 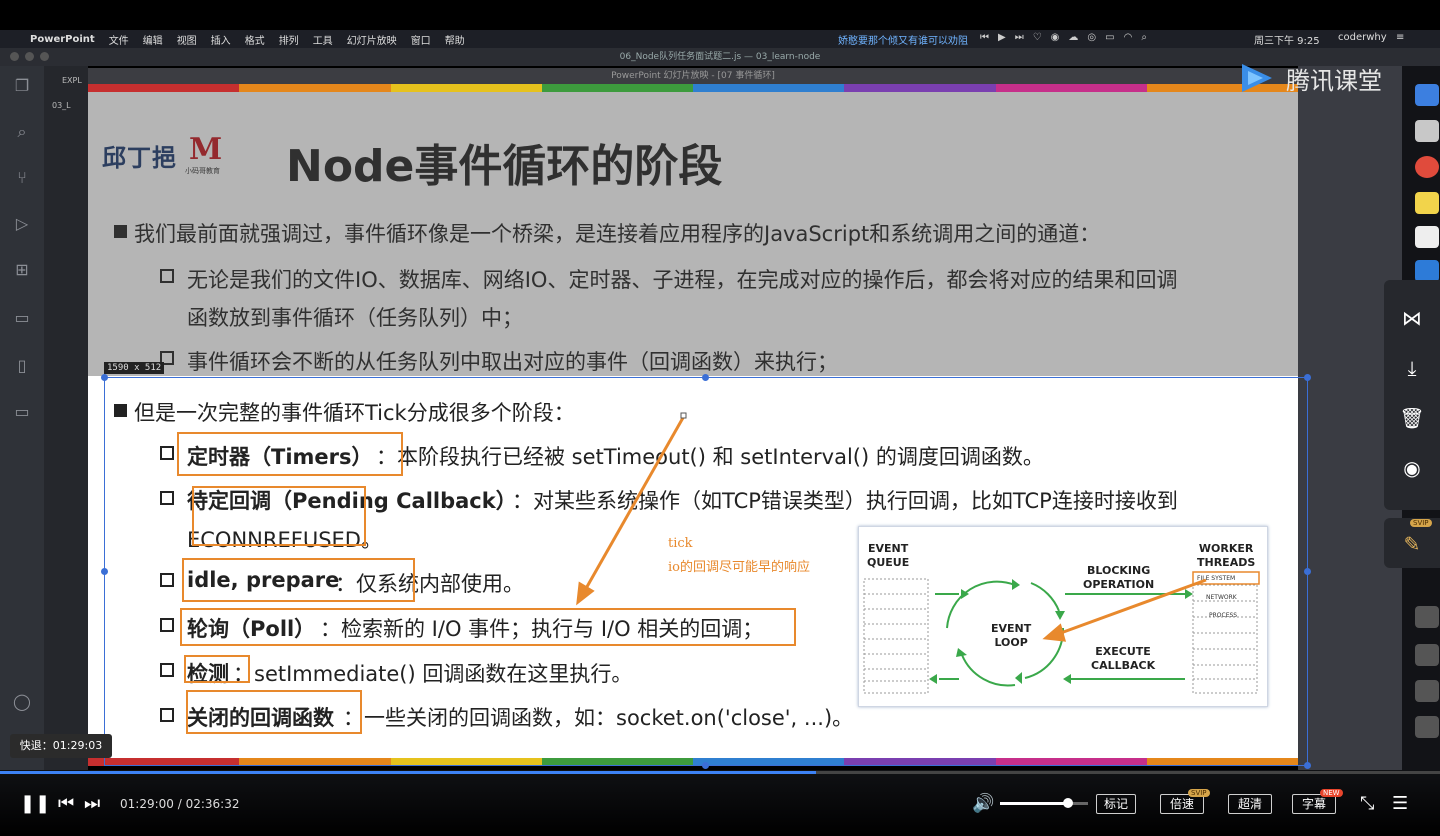 What do you see at coordinates (1091, 37) in the screenshot?
I see `wechat-icon: ◎` at bounding box center [1091, 37].